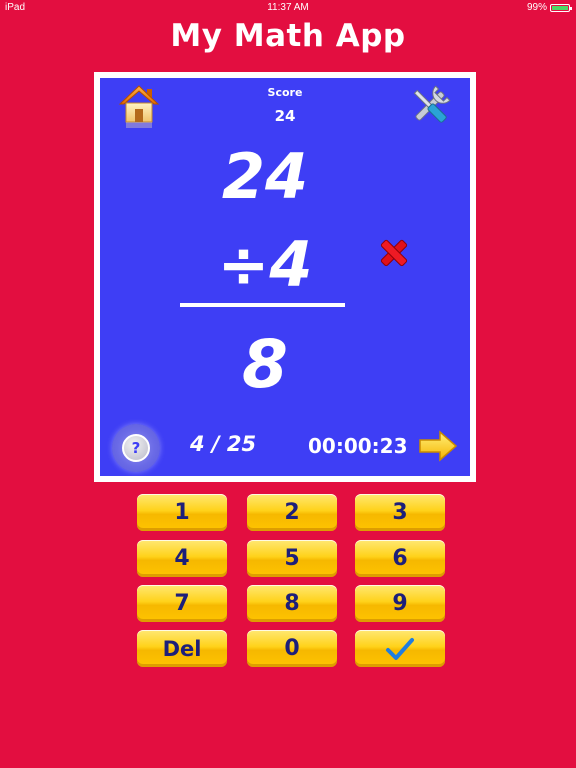 This screenshot has height=768, width=576. I want to click on answer-display: 8, so click(265, 364).